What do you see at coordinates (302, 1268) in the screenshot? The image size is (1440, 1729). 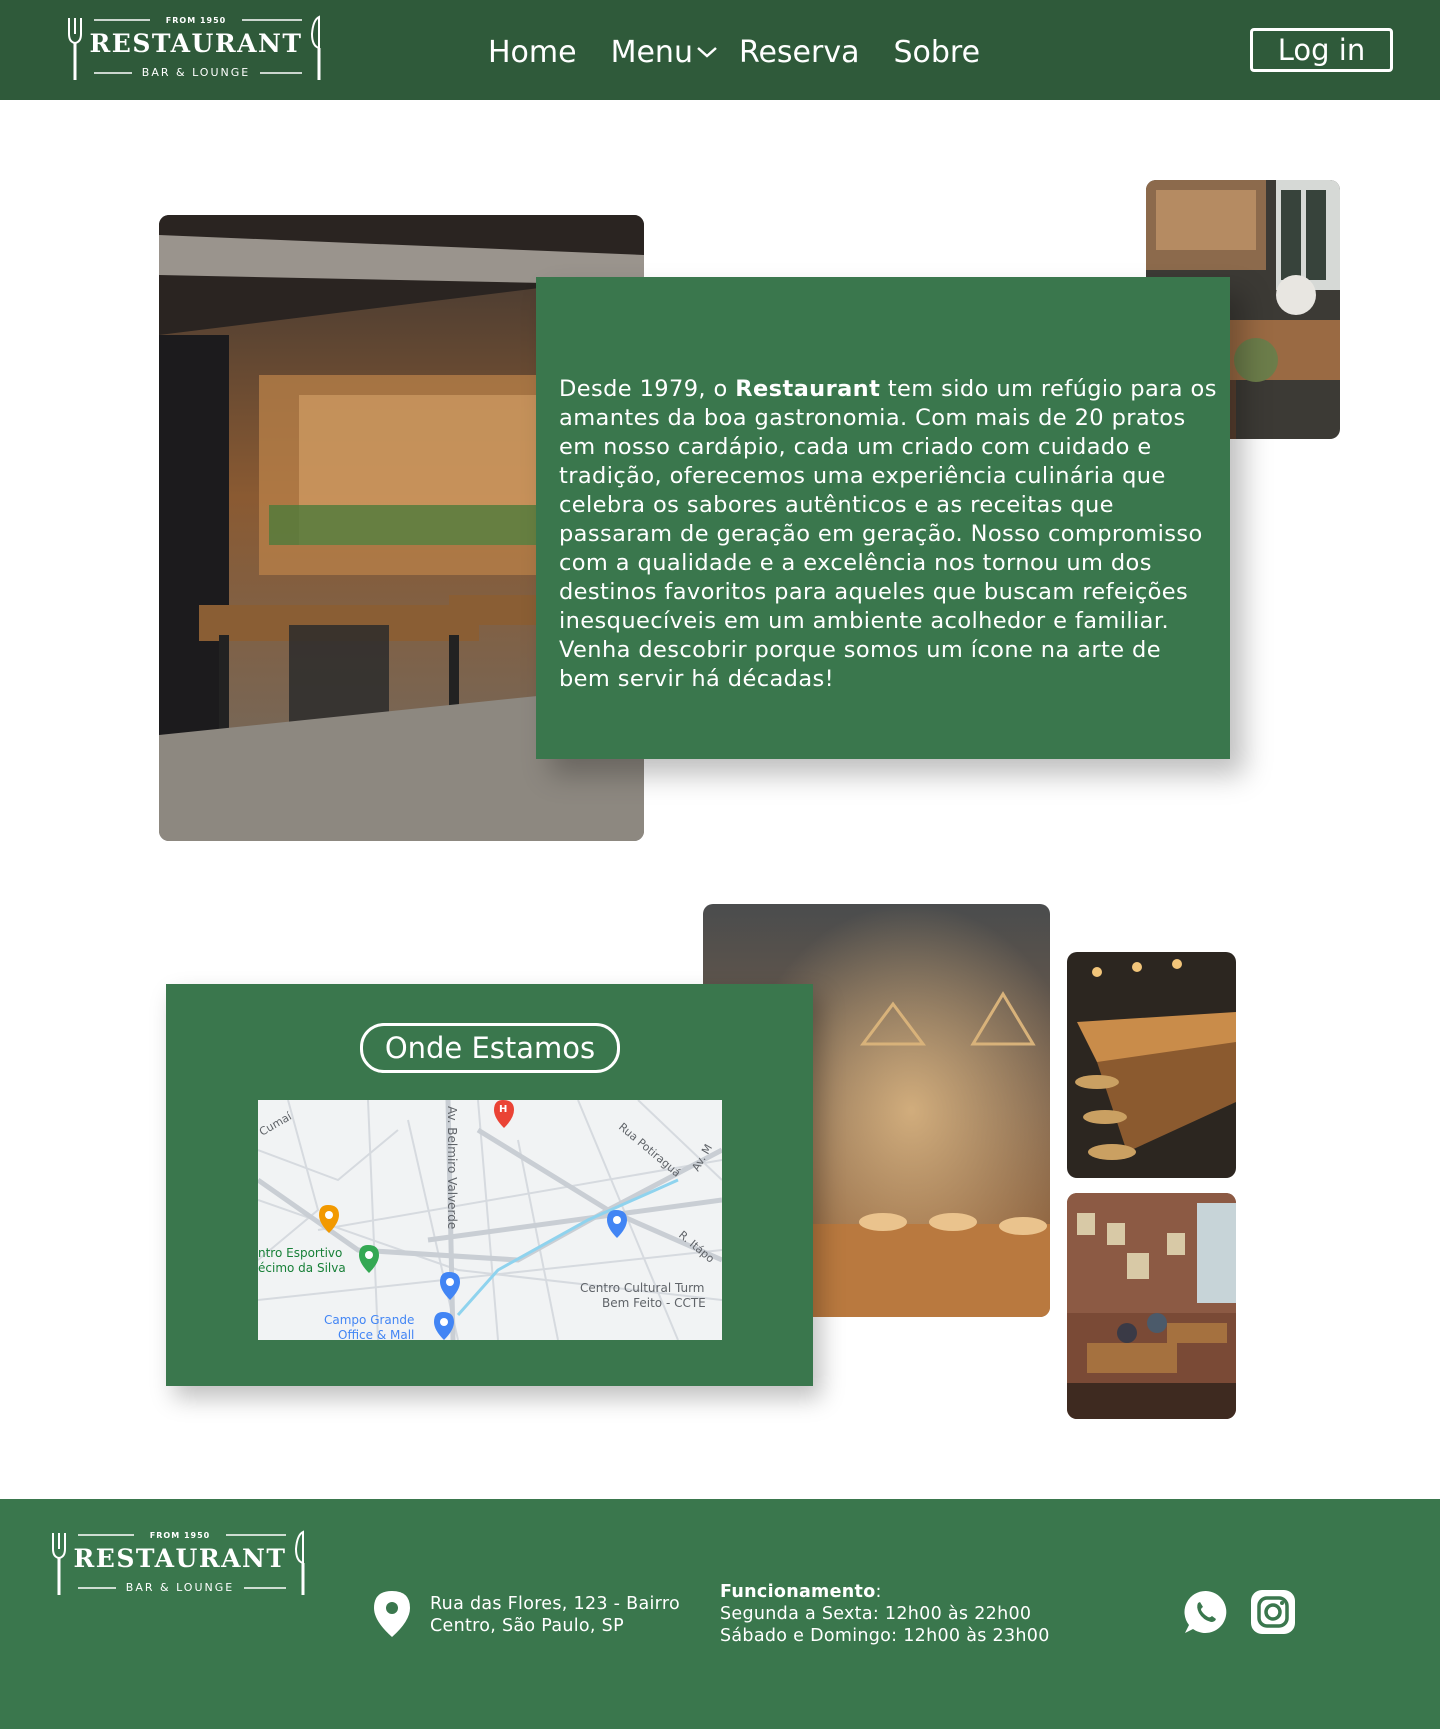 I see `map-place-label: écimo da Silva` at bounding box center [302, 1268].